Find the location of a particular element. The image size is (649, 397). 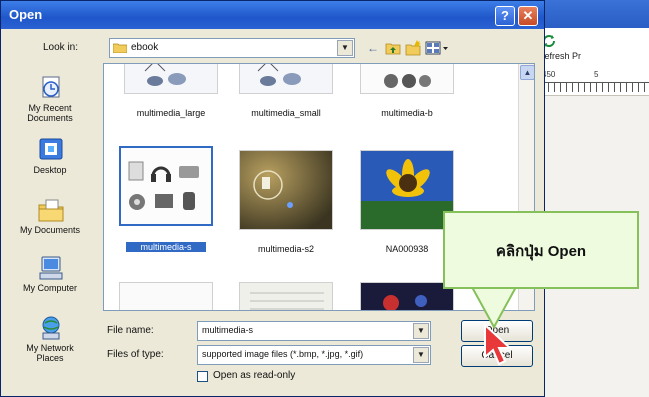

place-label: My Documents is located at coordinates (50, 230).